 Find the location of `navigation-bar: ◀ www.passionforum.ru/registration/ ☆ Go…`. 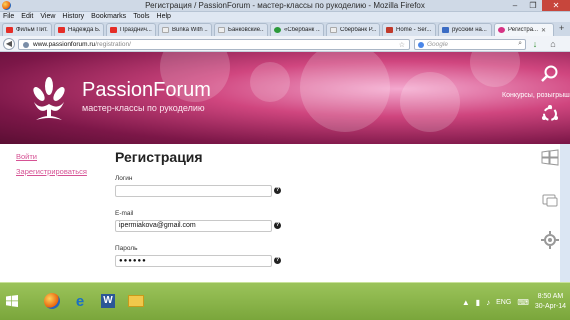

navigation-bar: ◀ www.passionforum.ru/registration/ ☆ Go… is located at coordinates (285, 44).